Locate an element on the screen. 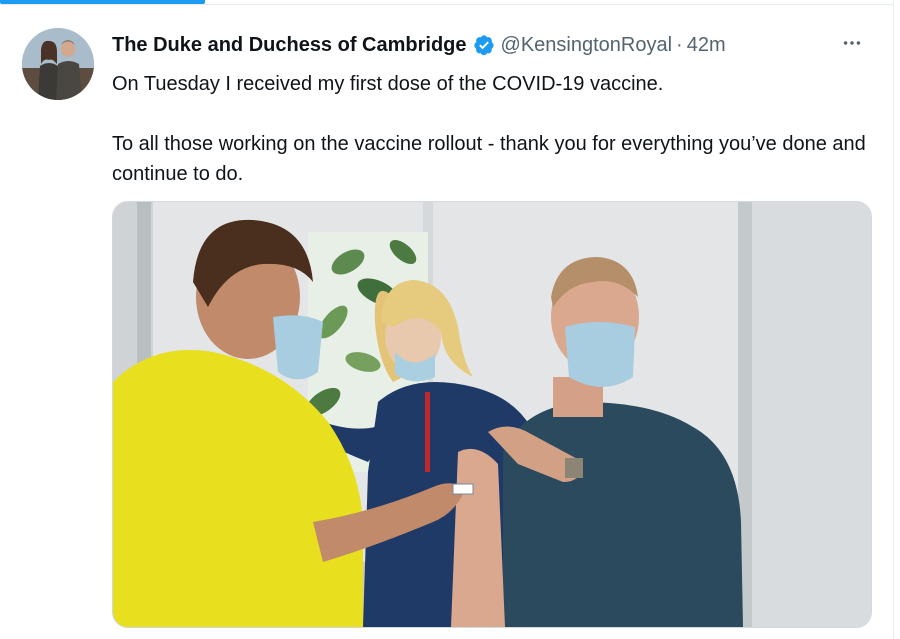  more-horizontal-icon is located at coordinates (852, 43).